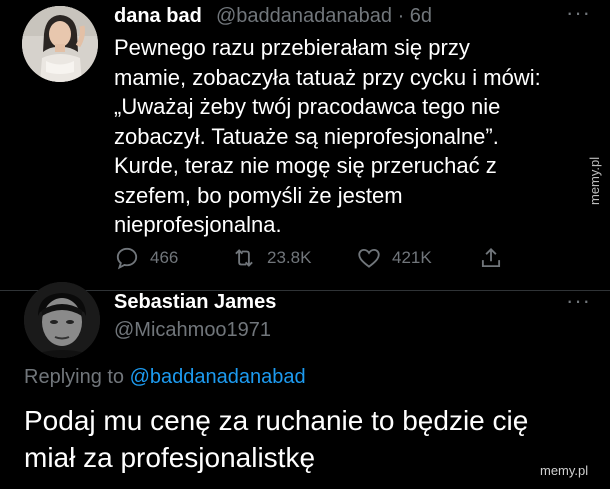  I want to click on retweet-button: 23.8K, so click(271, 258).